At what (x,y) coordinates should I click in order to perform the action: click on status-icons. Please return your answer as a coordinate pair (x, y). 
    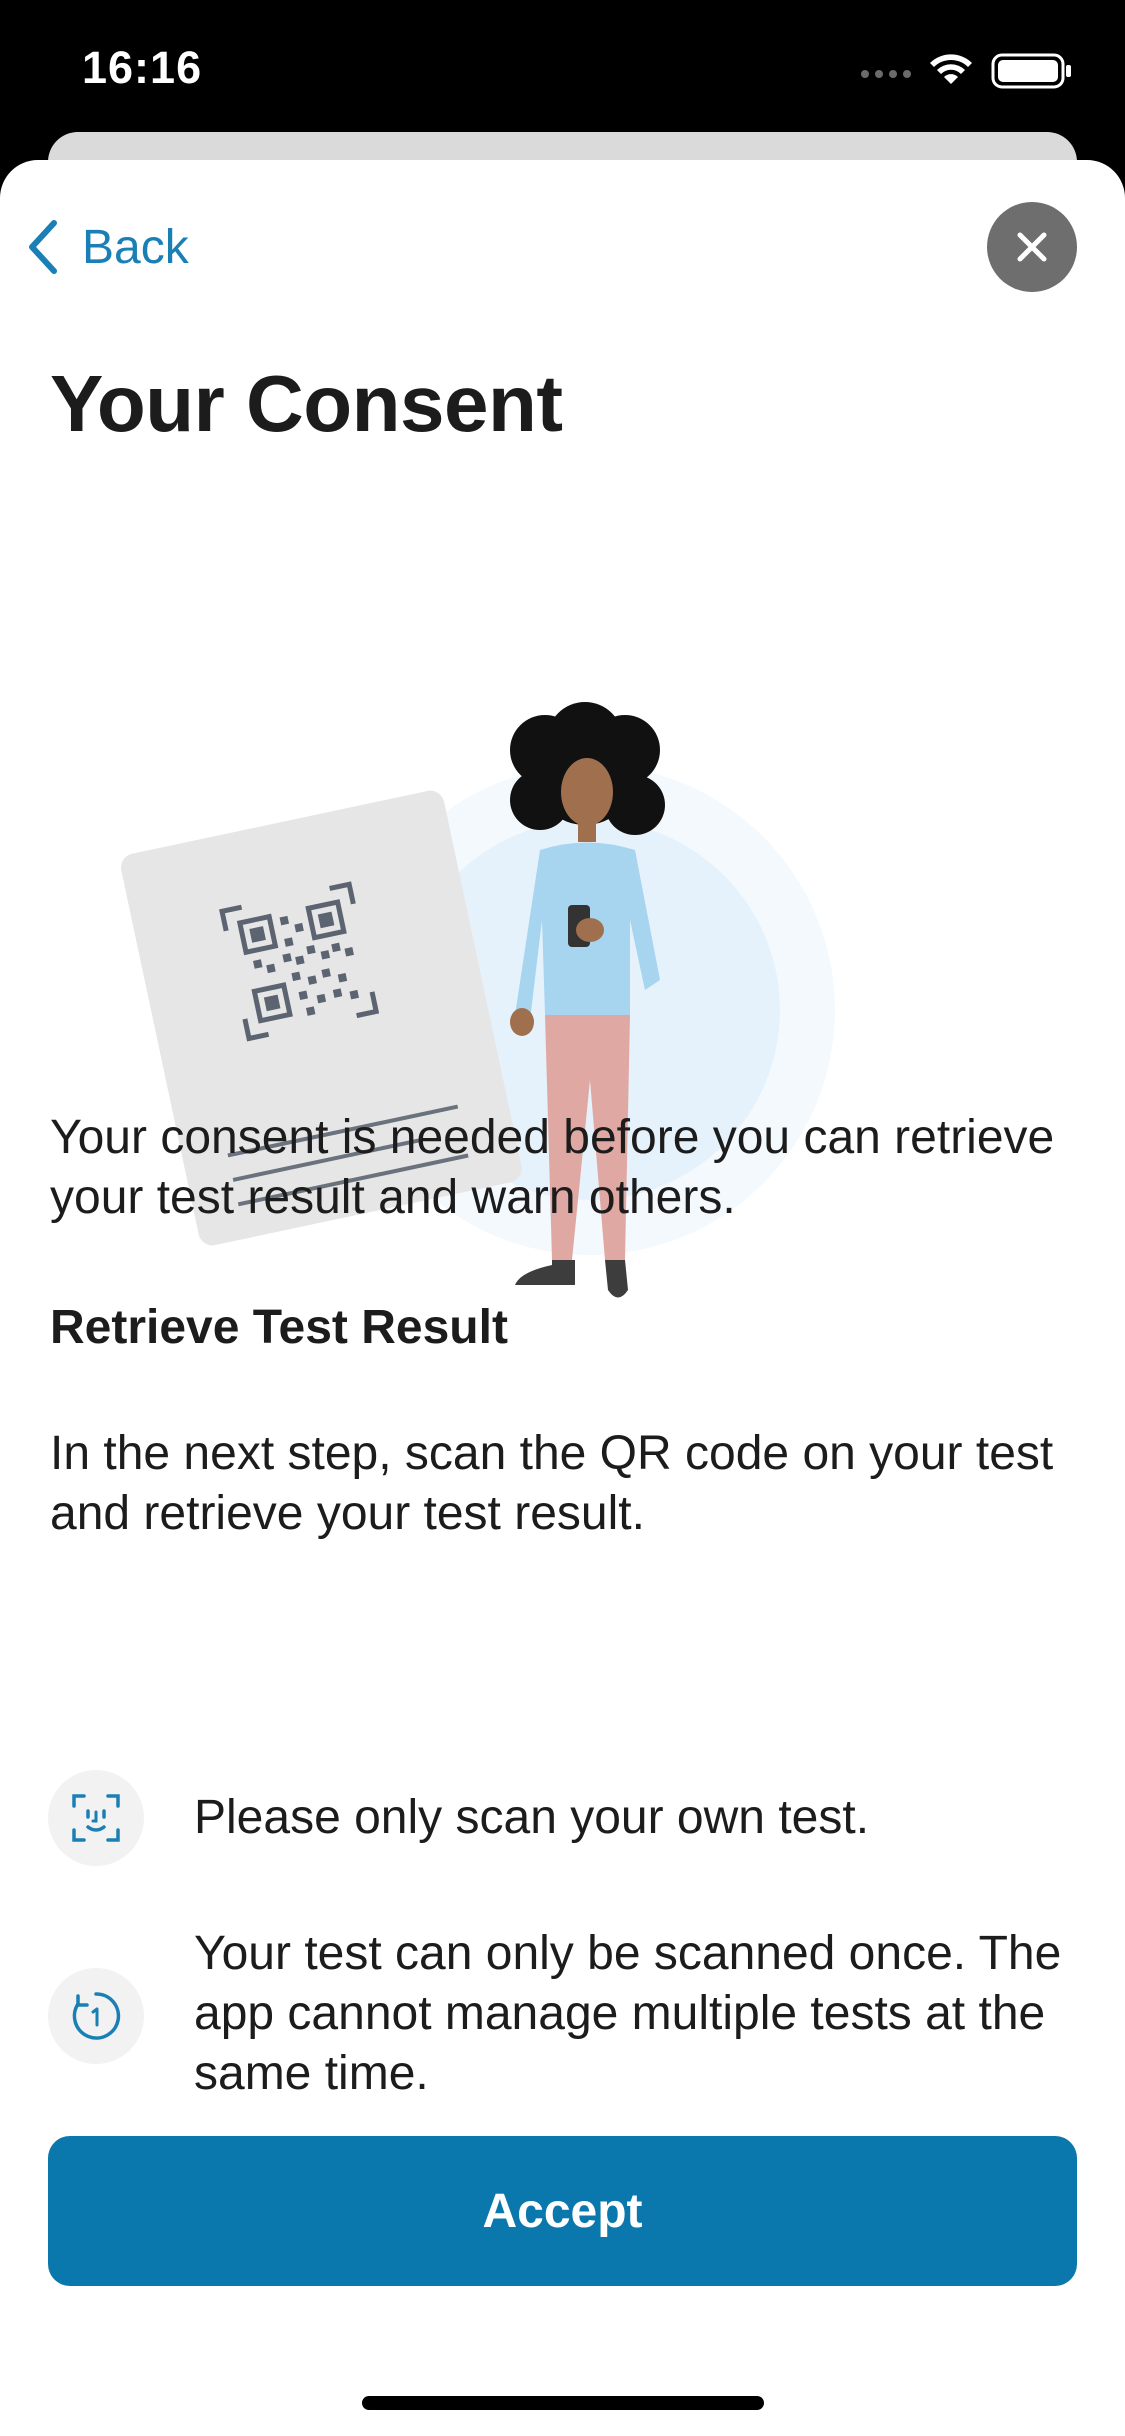
    Looking at the image, I should click on (967, 70).